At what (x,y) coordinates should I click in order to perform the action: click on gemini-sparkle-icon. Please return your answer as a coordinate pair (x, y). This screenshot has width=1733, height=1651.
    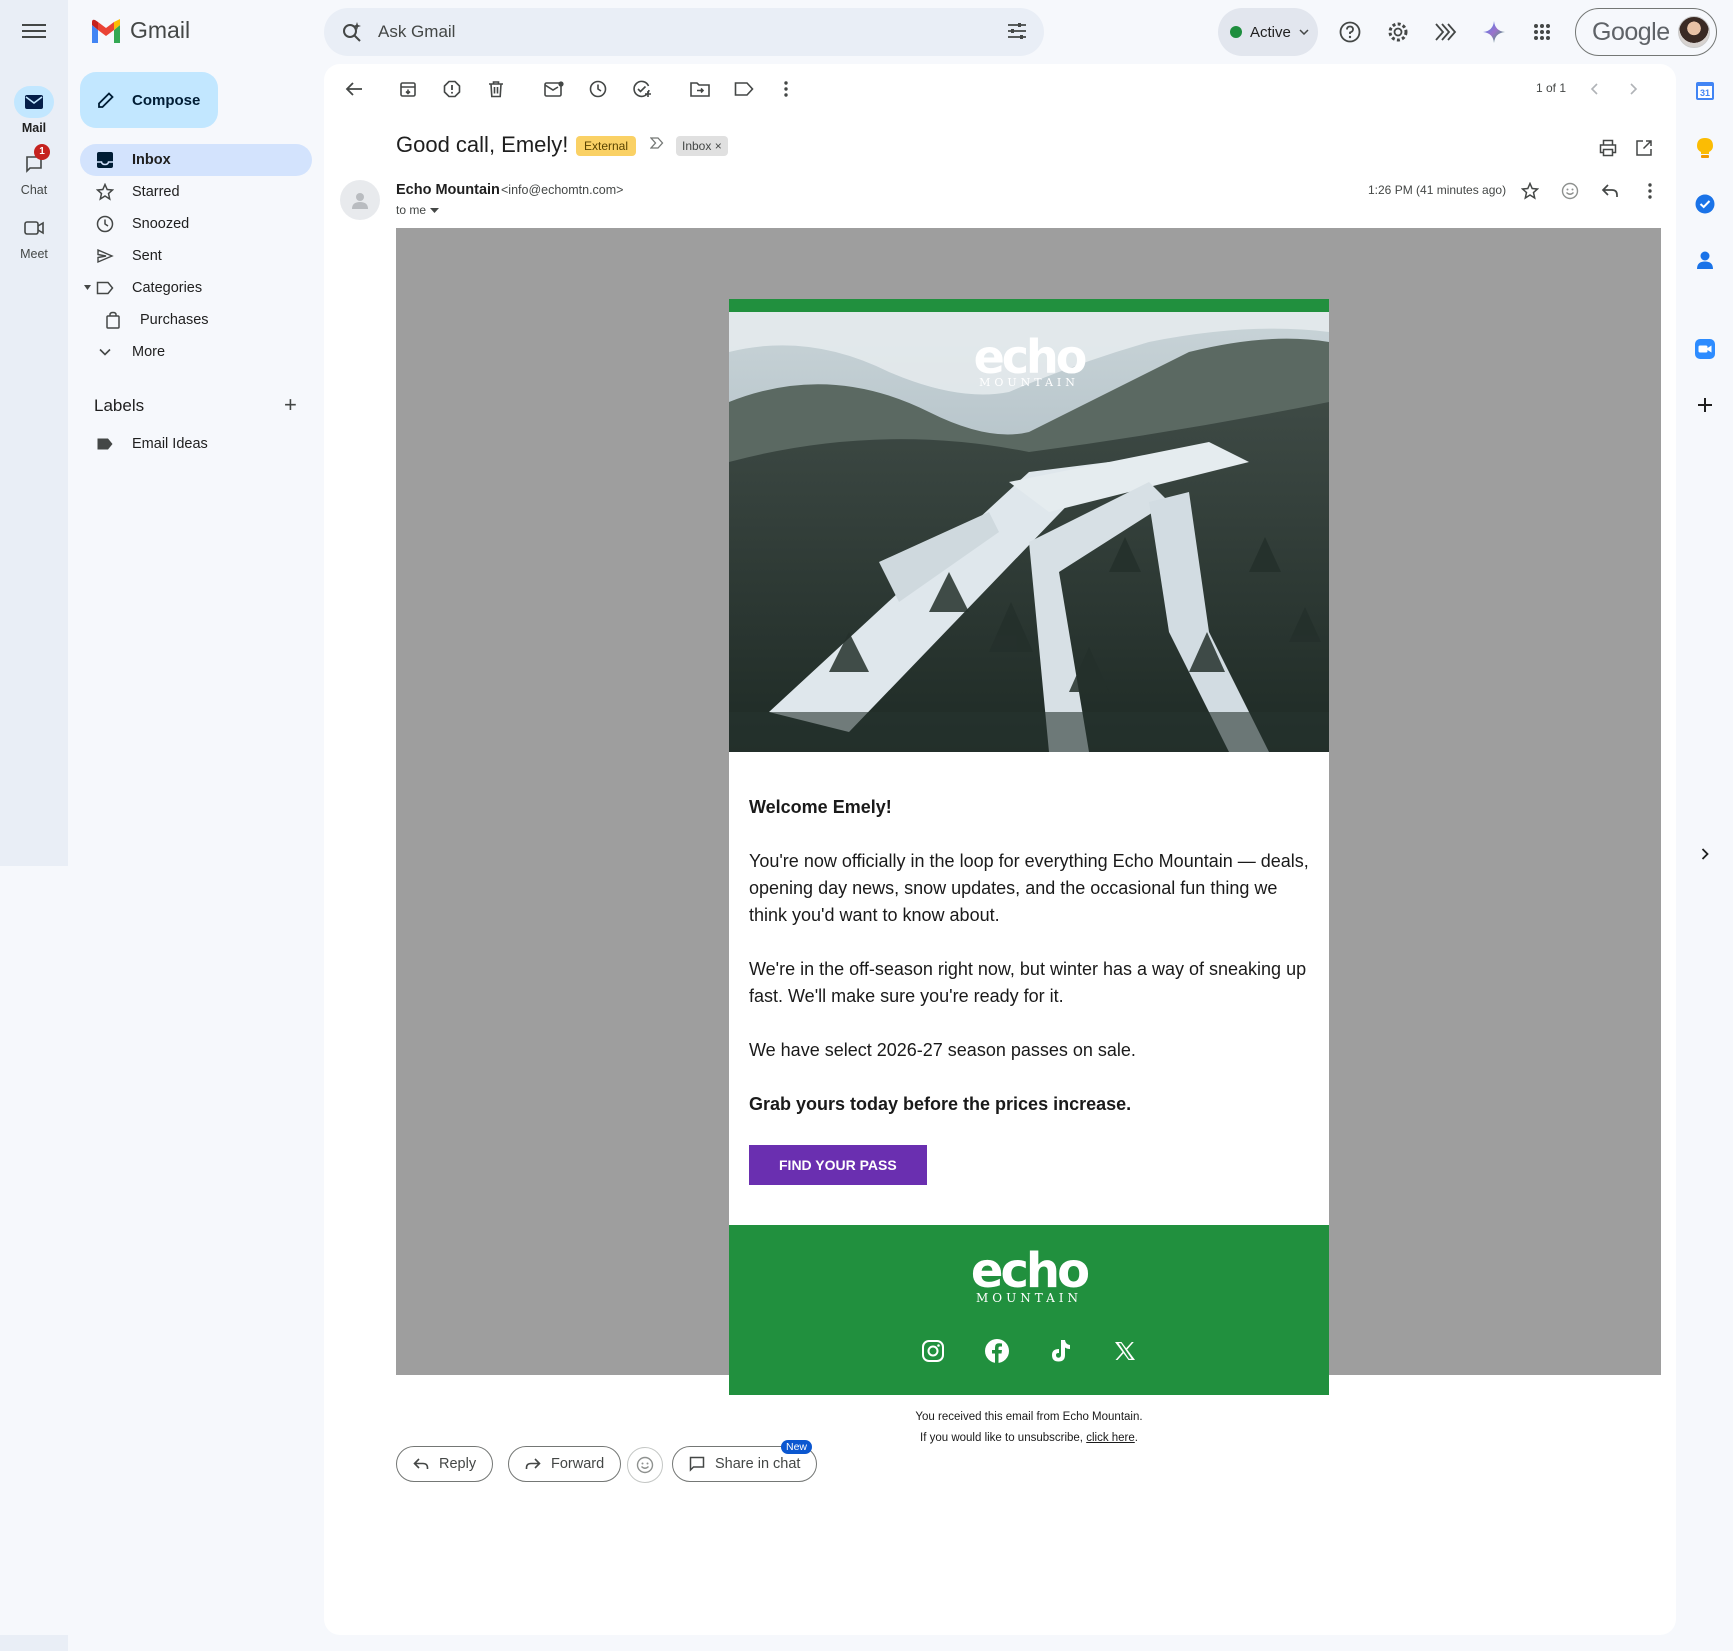
    Looking at the image, I should click on (1494, 32).